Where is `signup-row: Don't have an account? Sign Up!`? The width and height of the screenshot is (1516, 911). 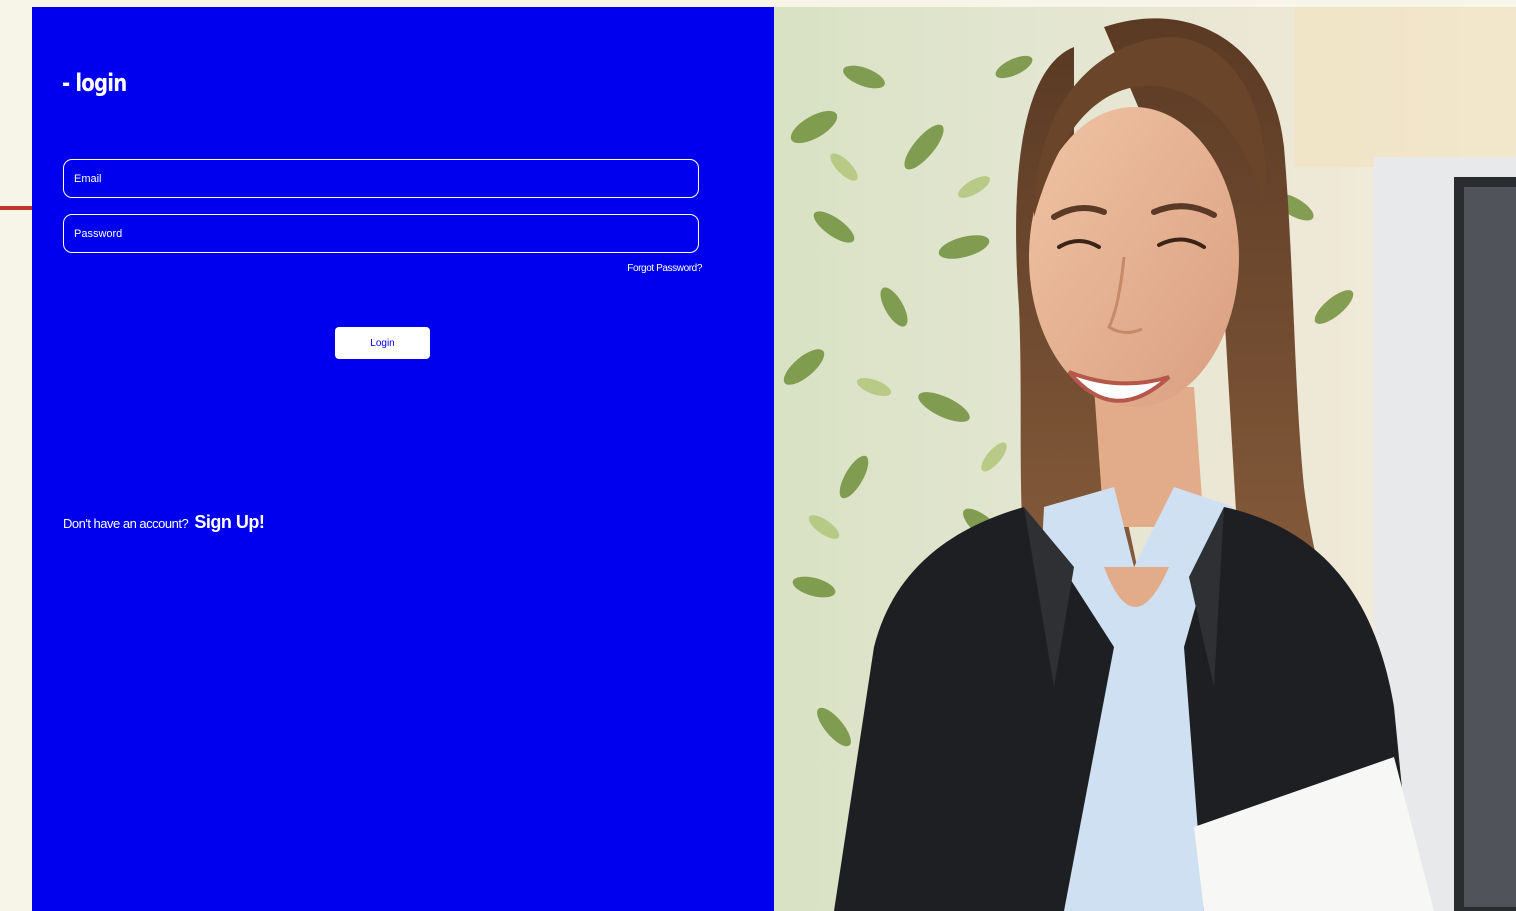
signup-row: Don't have an account? Sign Up! is located at coordinates (164, 522).